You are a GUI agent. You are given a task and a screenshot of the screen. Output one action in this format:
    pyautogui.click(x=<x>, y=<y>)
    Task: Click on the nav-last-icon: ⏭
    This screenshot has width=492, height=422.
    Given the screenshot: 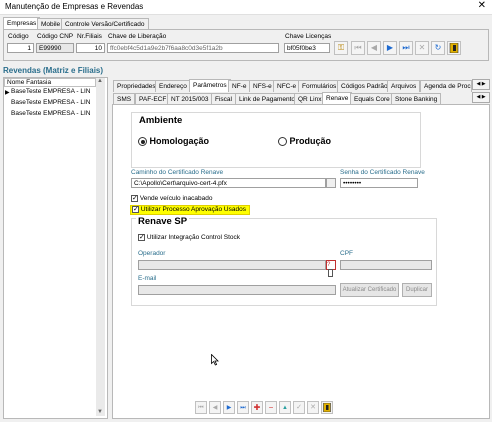 What is the action you would take?
    pyautogui.click(x=243, y=407)
    